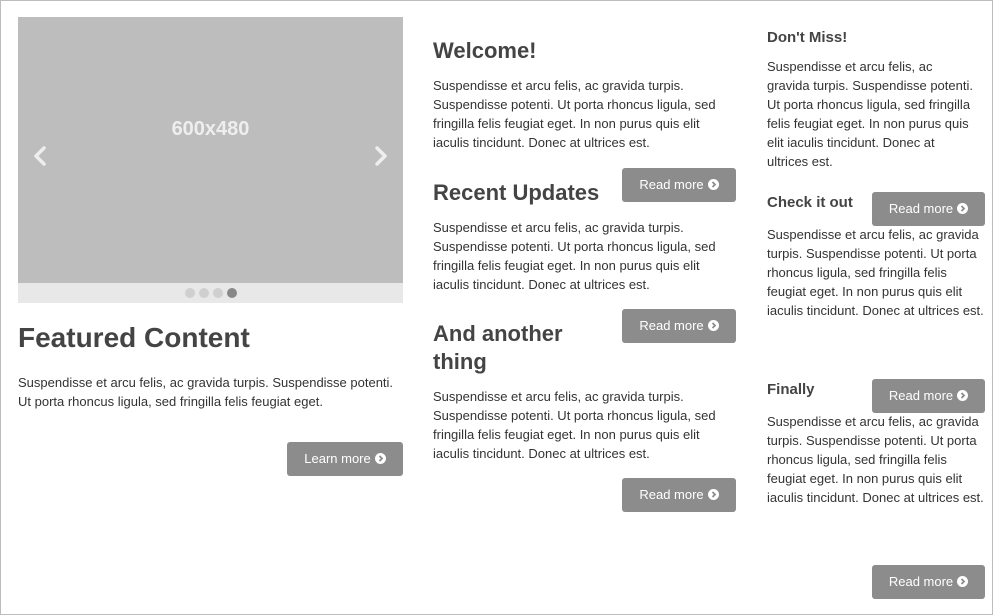 The height and width of the screenshot is (615, 993). What do you see at coordinates (498, 347) in the screenshot?
I see `another-thing-heading: And another thing` at bounding box center [498, 347].